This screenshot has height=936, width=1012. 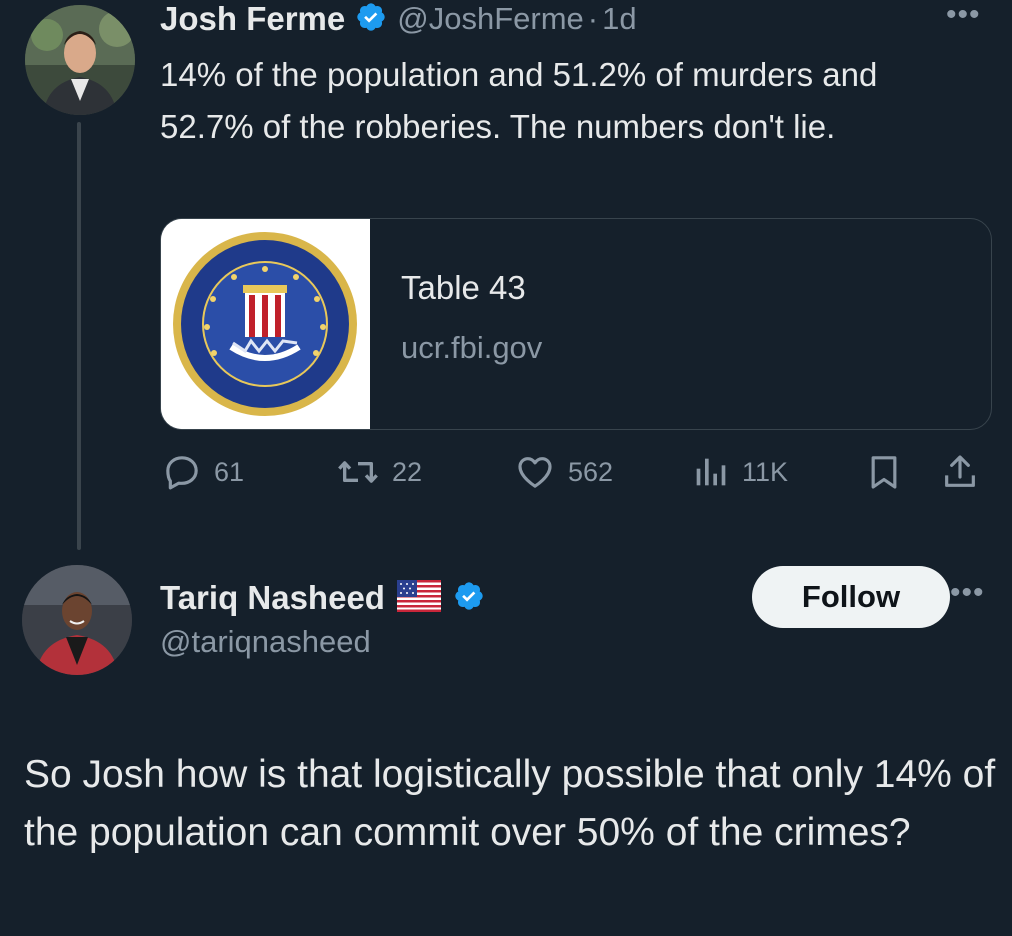 I want to click on like-button: 562, so click(x=563, y=472).